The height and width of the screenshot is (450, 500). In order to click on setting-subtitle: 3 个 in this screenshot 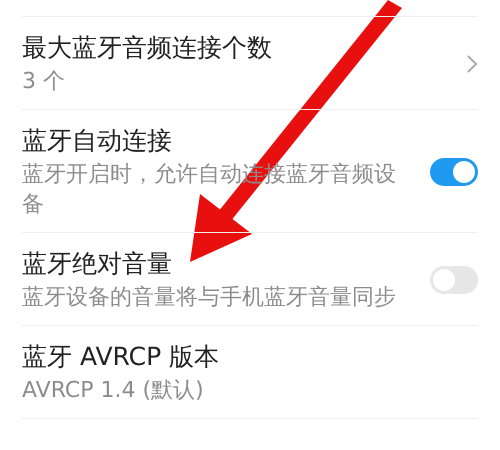, I will do `click(44, 82)`.